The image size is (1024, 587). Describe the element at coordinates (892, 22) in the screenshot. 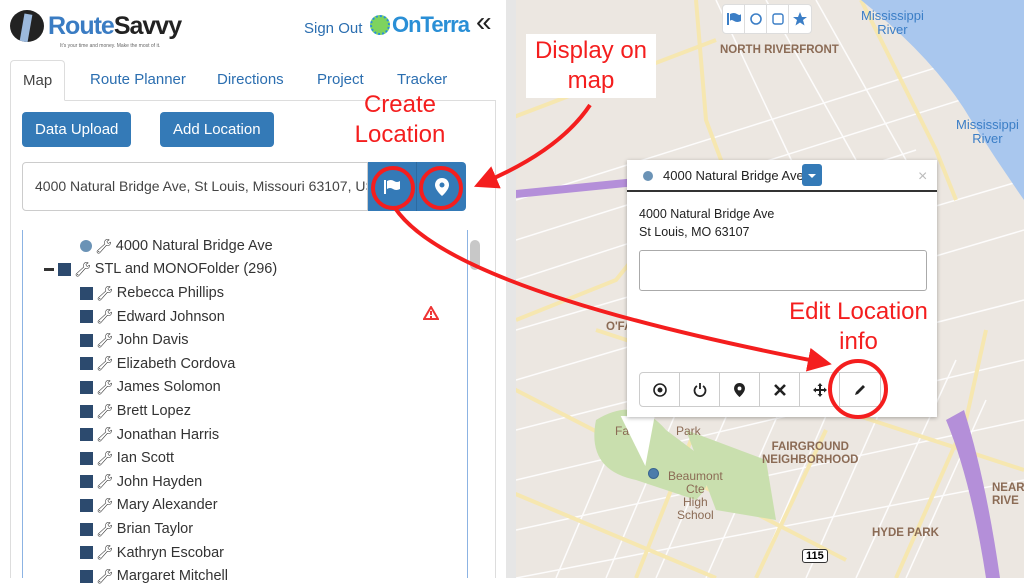

I see `map-label-river-1: Mississippi River` at that location.